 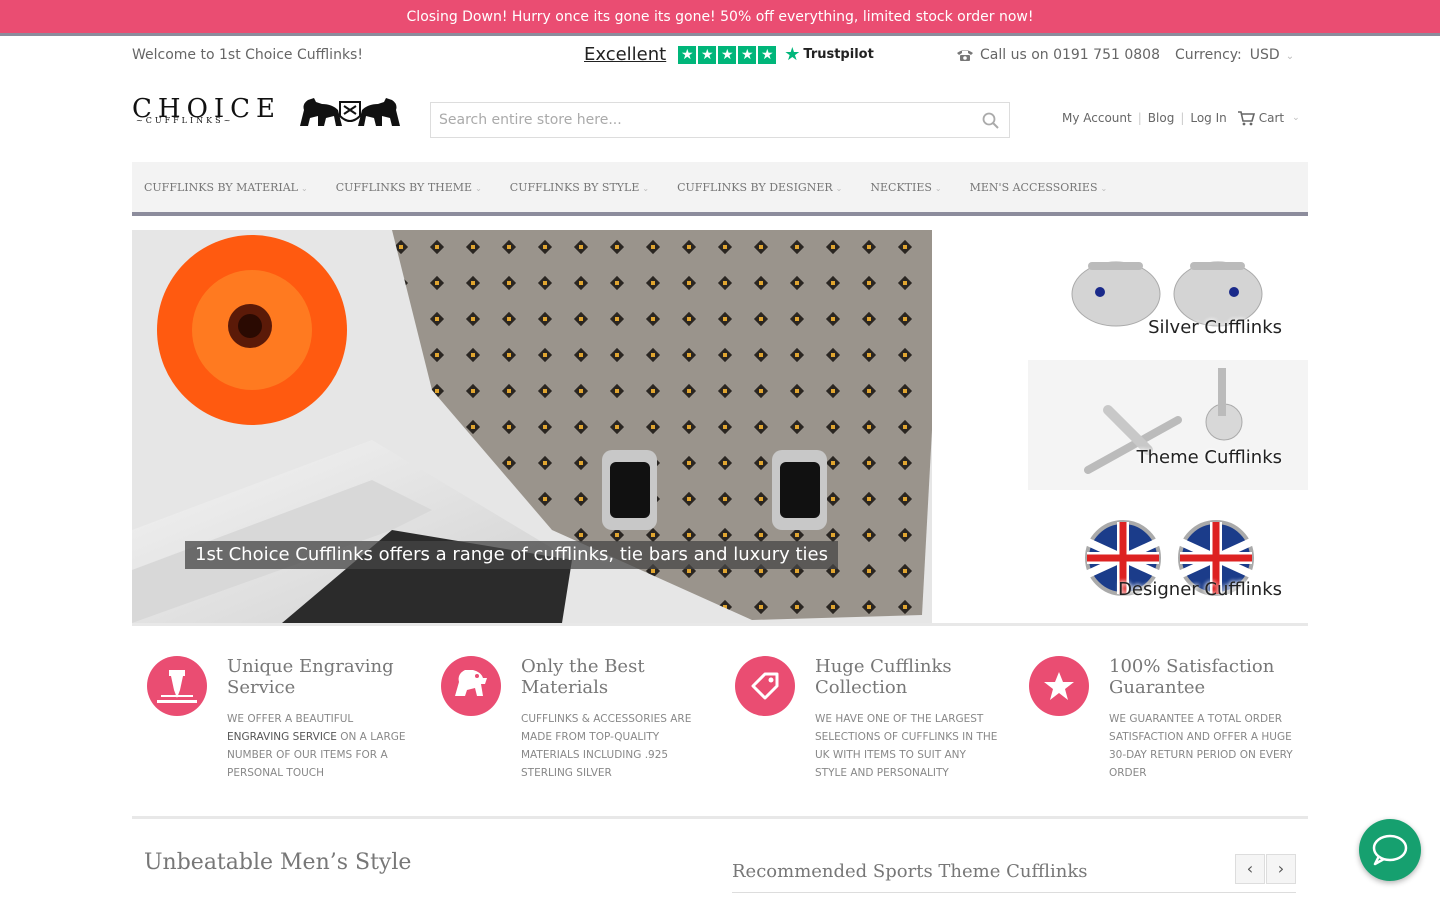 What do you see at coordinates (1039, 187) in the screenshot?
I see `nav-item-mens-accessories: Men's Accessories ⌄` at bounding box center [1039, 187].